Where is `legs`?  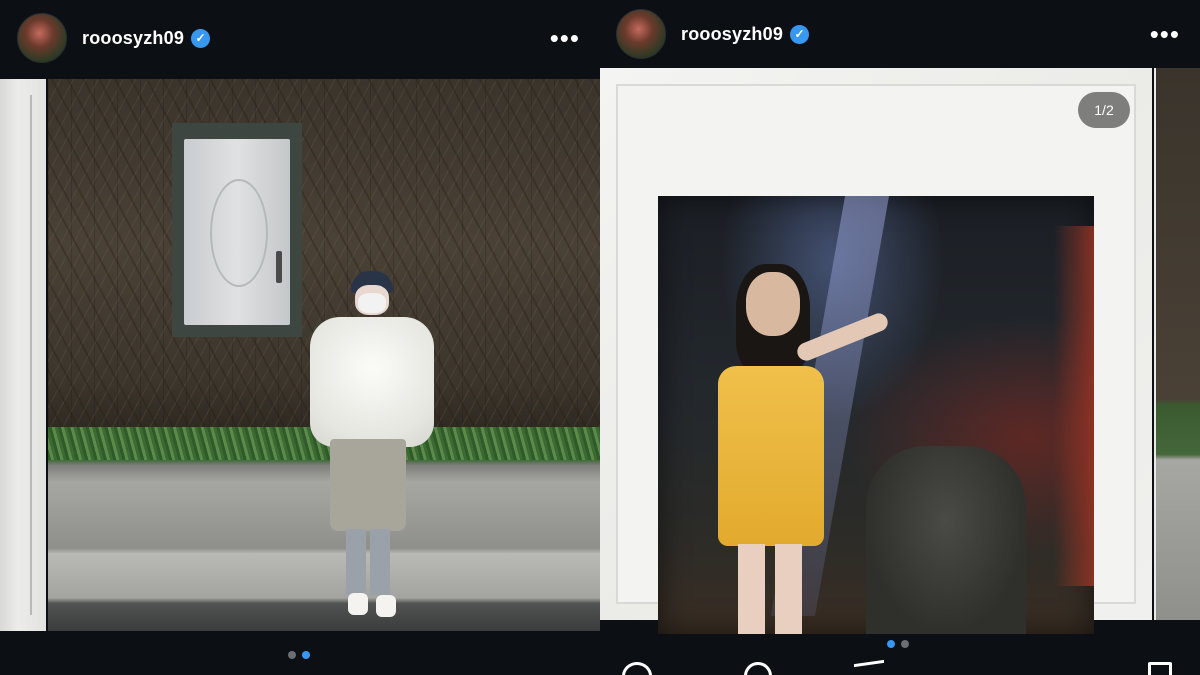
legs is located at coordinates (368, 562).